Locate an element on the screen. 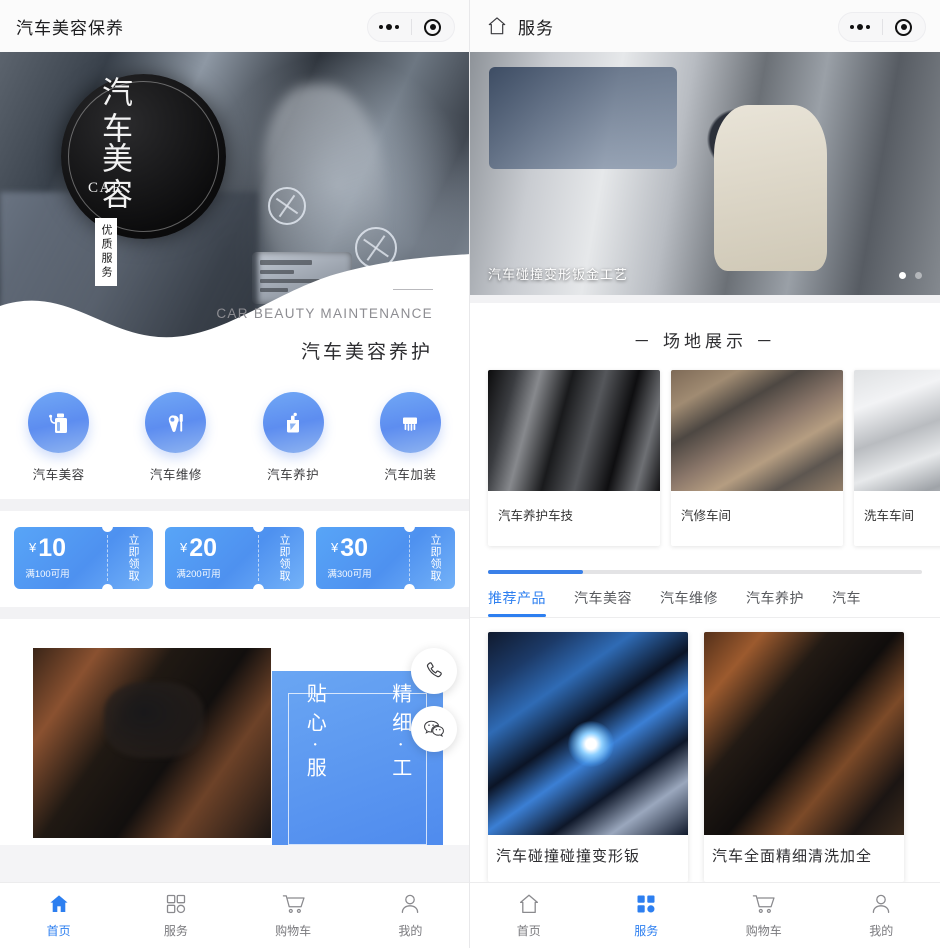 The width and height of the screenshot is (940, 948). product-list: 汽车碰撞碰撞变形钣 汽车全面精细清洗加全 is located at coordinates (705, 750).